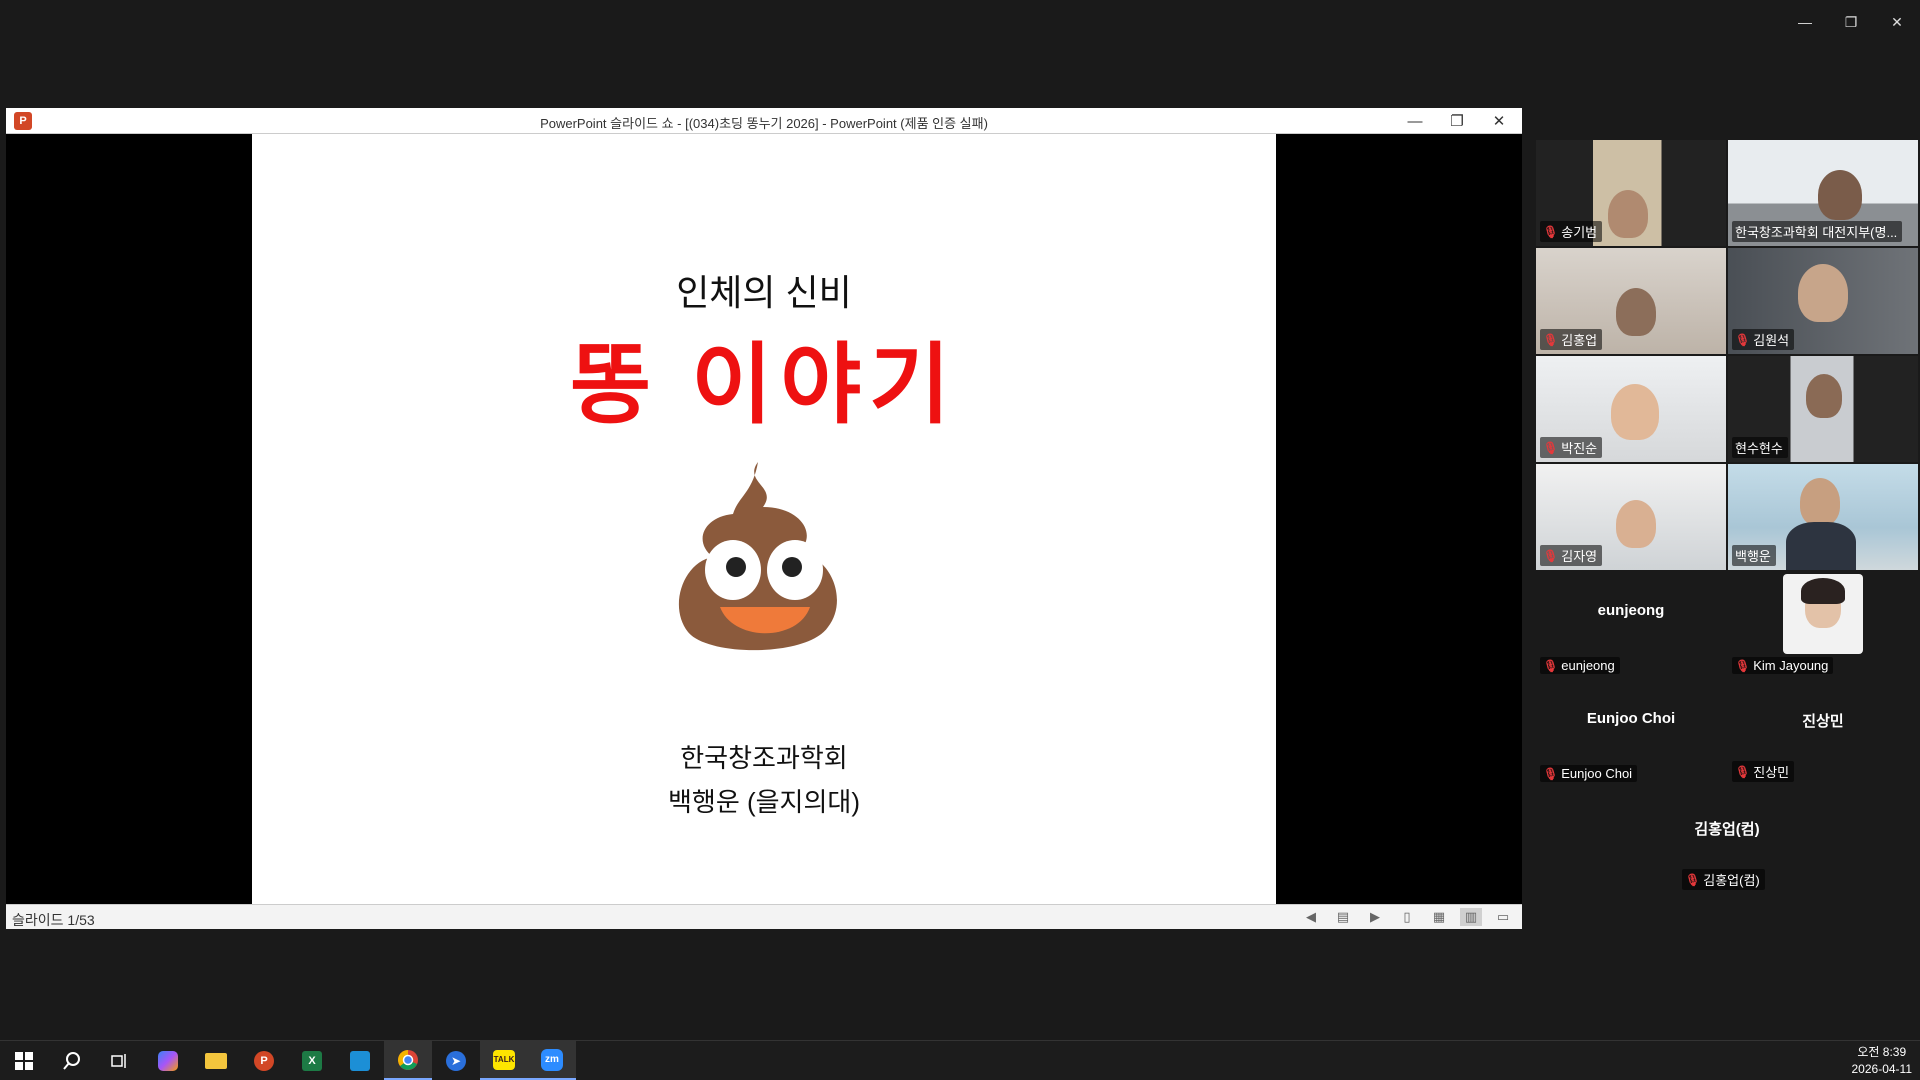 The width and height of the screenshot is (1920, 1080). Describe the element at coordinates (264, 1060) in the screenshot. I see `powerpoint-icon: P` at that location.